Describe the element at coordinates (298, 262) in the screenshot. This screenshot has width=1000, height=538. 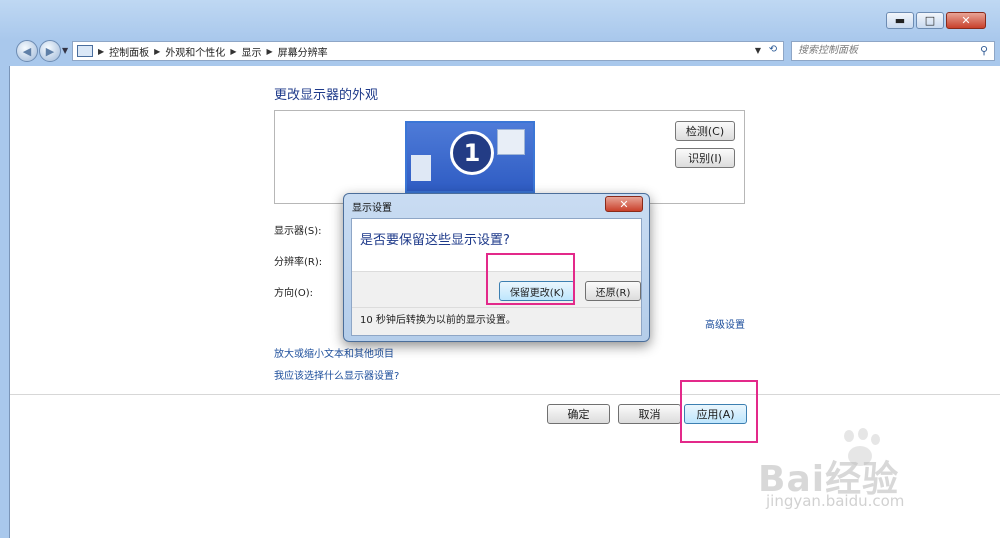
I see `resolution-label: 分辨率(R):` at that location.